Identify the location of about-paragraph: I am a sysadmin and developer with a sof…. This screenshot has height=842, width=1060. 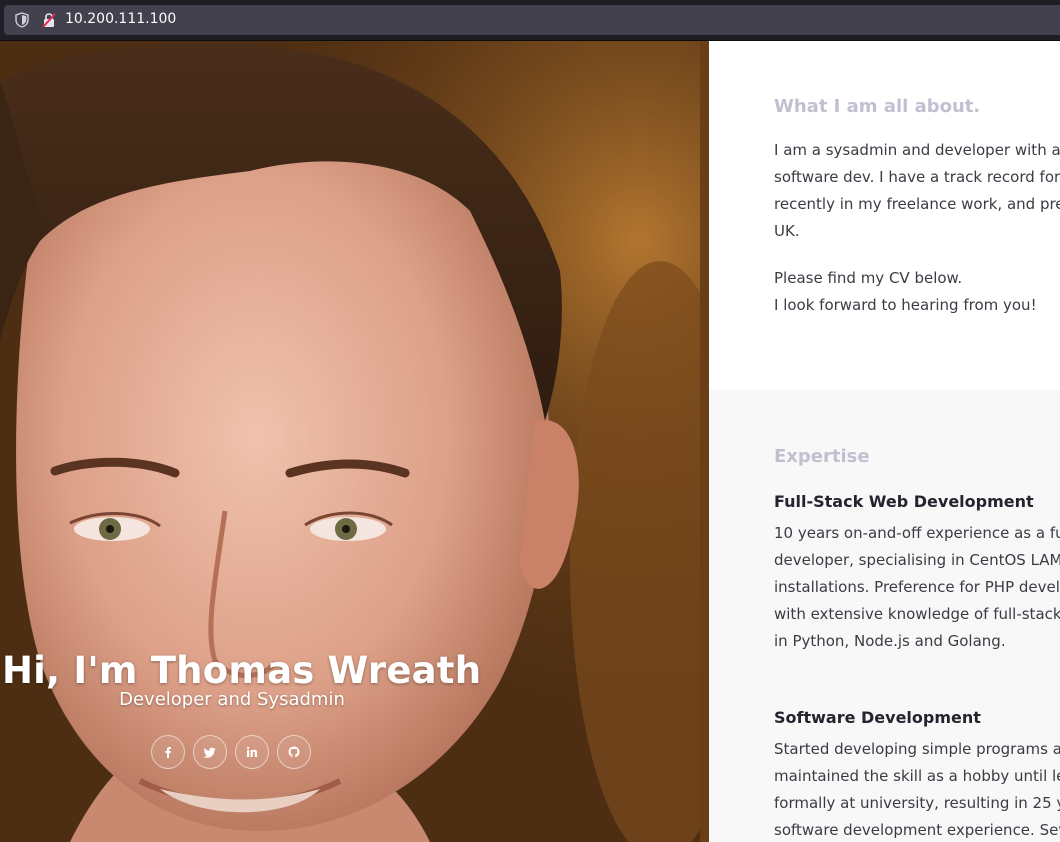
(917, 191).